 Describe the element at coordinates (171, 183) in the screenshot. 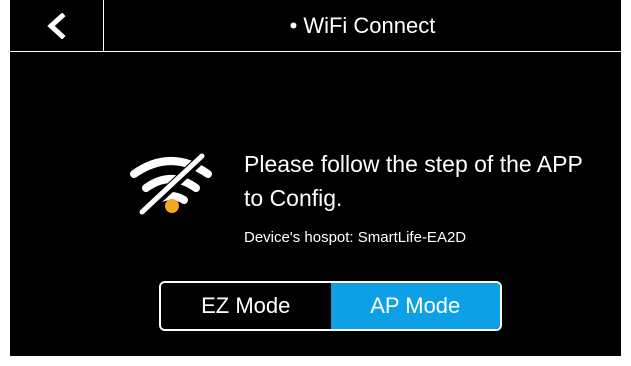

I see `wifi-off-icon` at that location.